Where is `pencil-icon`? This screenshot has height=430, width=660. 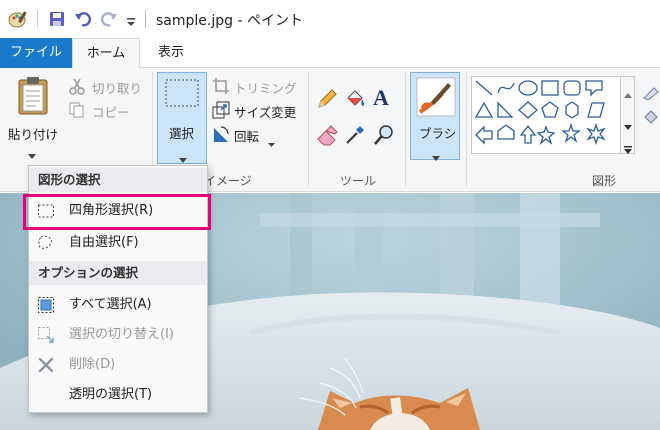 pencil-icon is located at coordinates (327, 99).